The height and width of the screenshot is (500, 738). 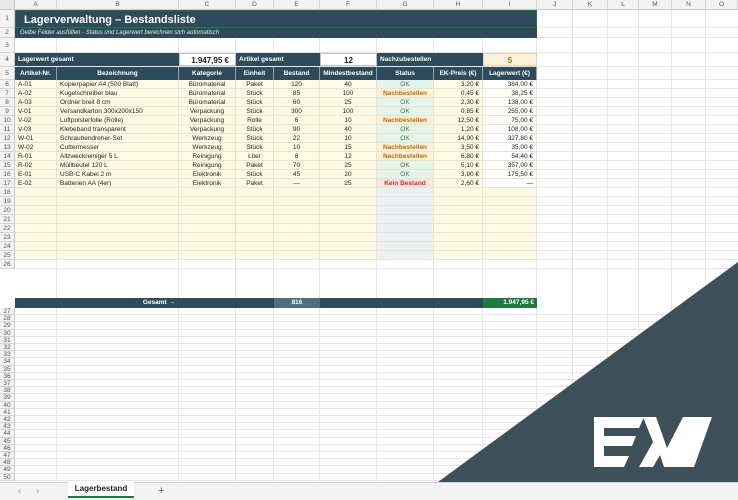 I want to click on row-header-41: 41, so click(x=7, y=412).